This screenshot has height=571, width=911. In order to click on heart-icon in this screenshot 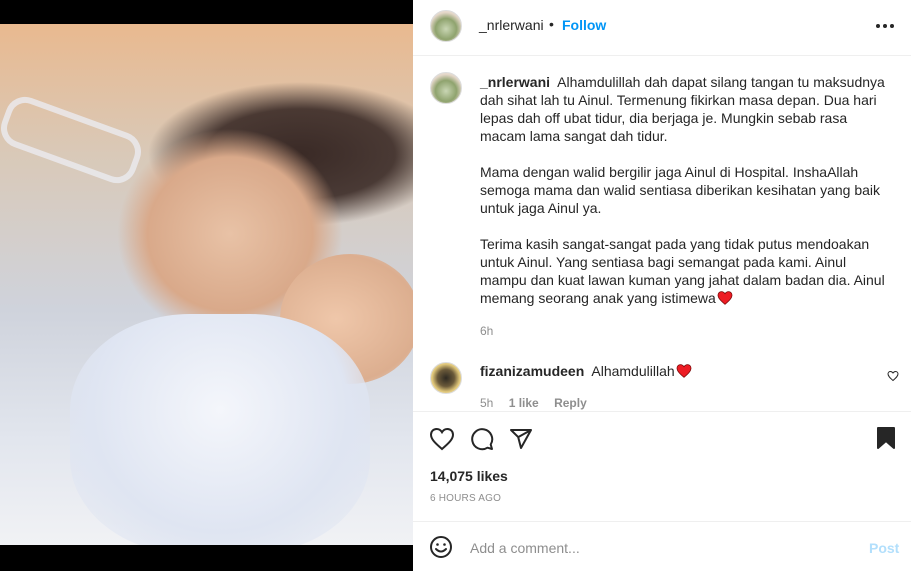, I will do `click(442, 439)`.